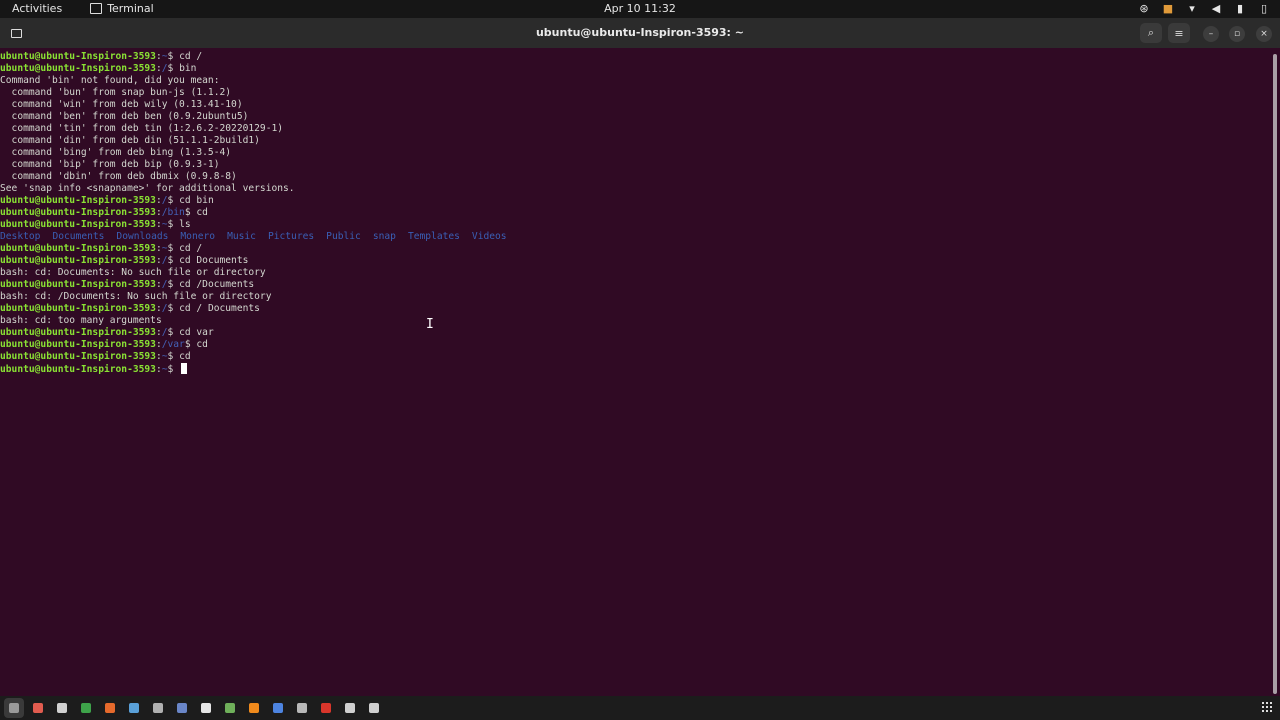 This screenshot has width=1280, height=720. What do you see at coordinates (1267, 707) in the screenshot?
I see `show-apps-grid-icon` at bounding box center [1267, 707].